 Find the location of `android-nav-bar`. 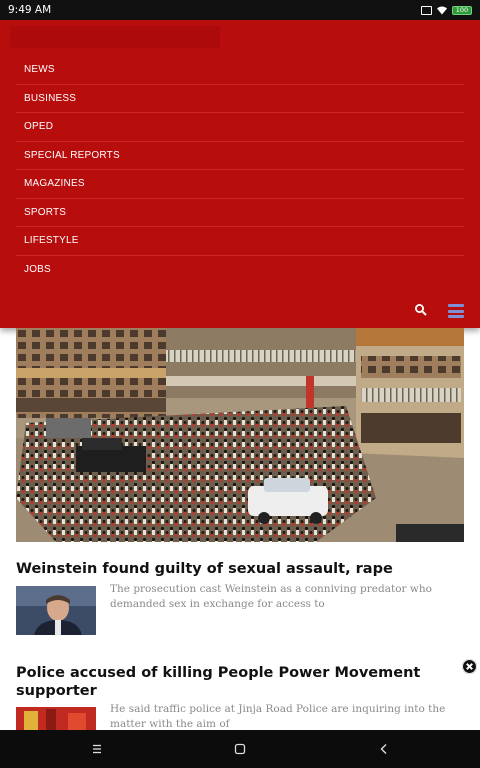

android-nav-bar is located at coordinates (240, 749).